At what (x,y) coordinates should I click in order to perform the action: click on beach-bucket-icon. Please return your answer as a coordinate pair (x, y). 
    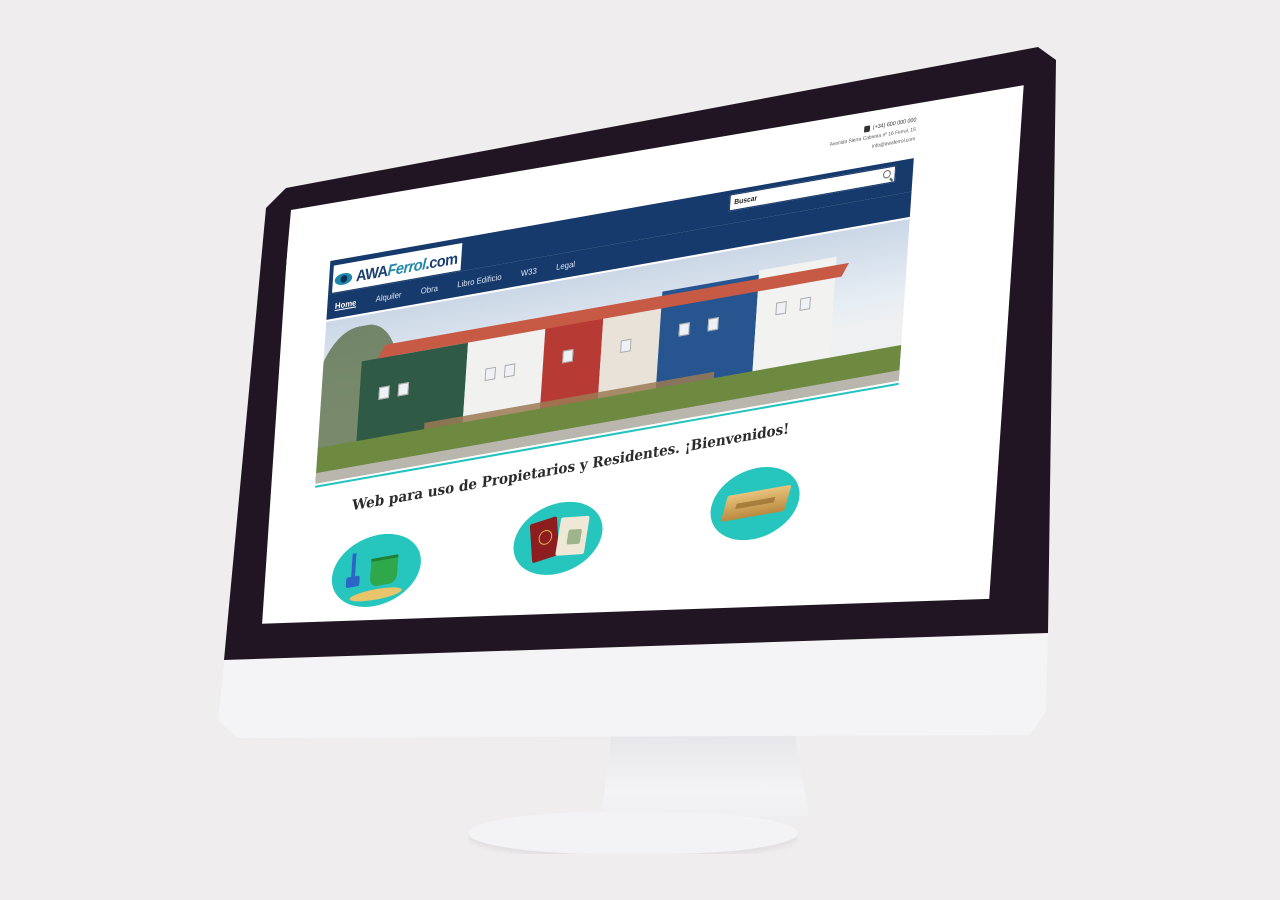
    Looking at the image, I should click on (378, 566).